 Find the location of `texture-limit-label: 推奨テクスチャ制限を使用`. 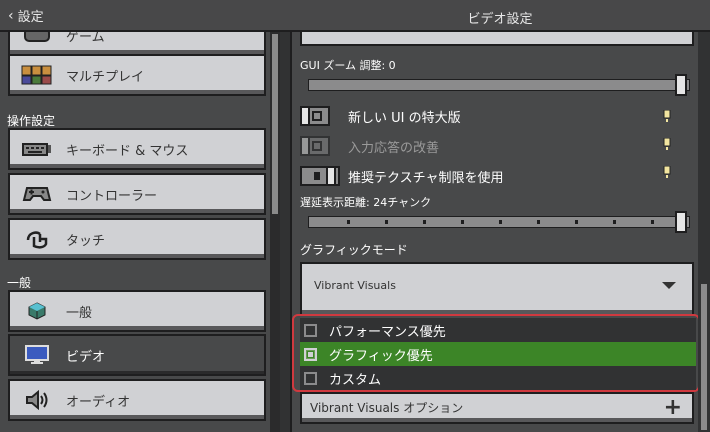

texture-limit-label: 推奨テクスチャ制限を使用 is located at coordinates (426, 178).